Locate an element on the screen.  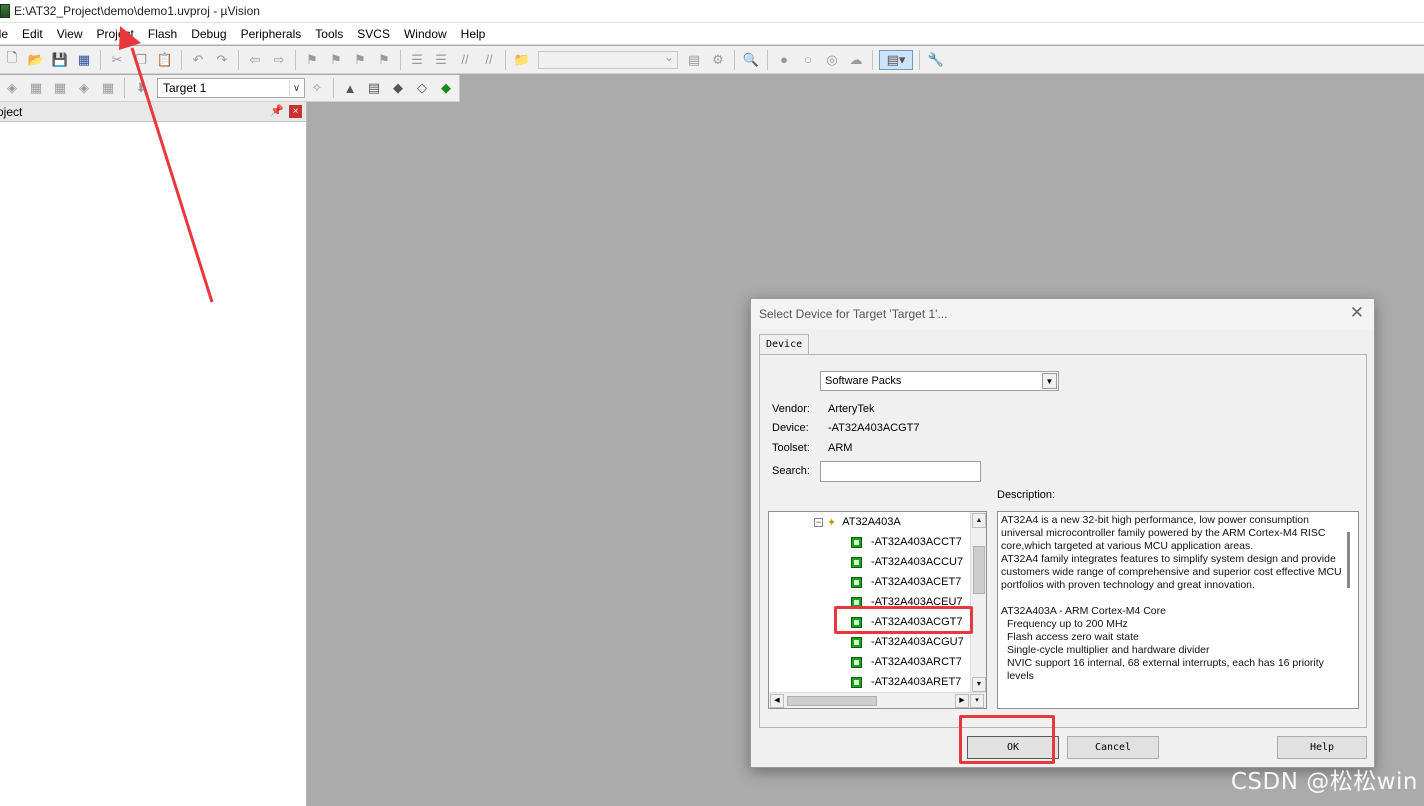
menu-file: ile is located at coordinates (7, 34).